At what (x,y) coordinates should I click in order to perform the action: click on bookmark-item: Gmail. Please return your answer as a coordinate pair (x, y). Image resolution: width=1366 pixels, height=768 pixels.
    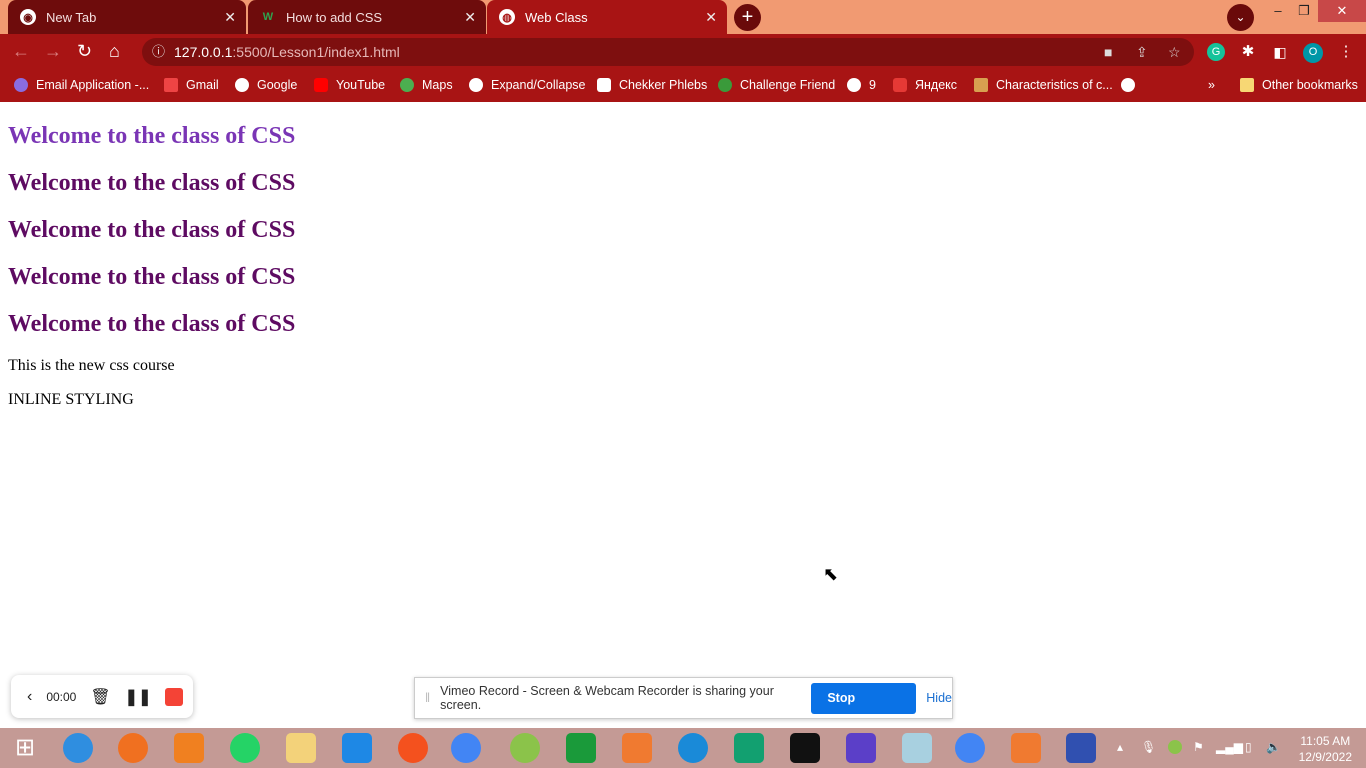
    Looking at the image, I should click on (191, 85).